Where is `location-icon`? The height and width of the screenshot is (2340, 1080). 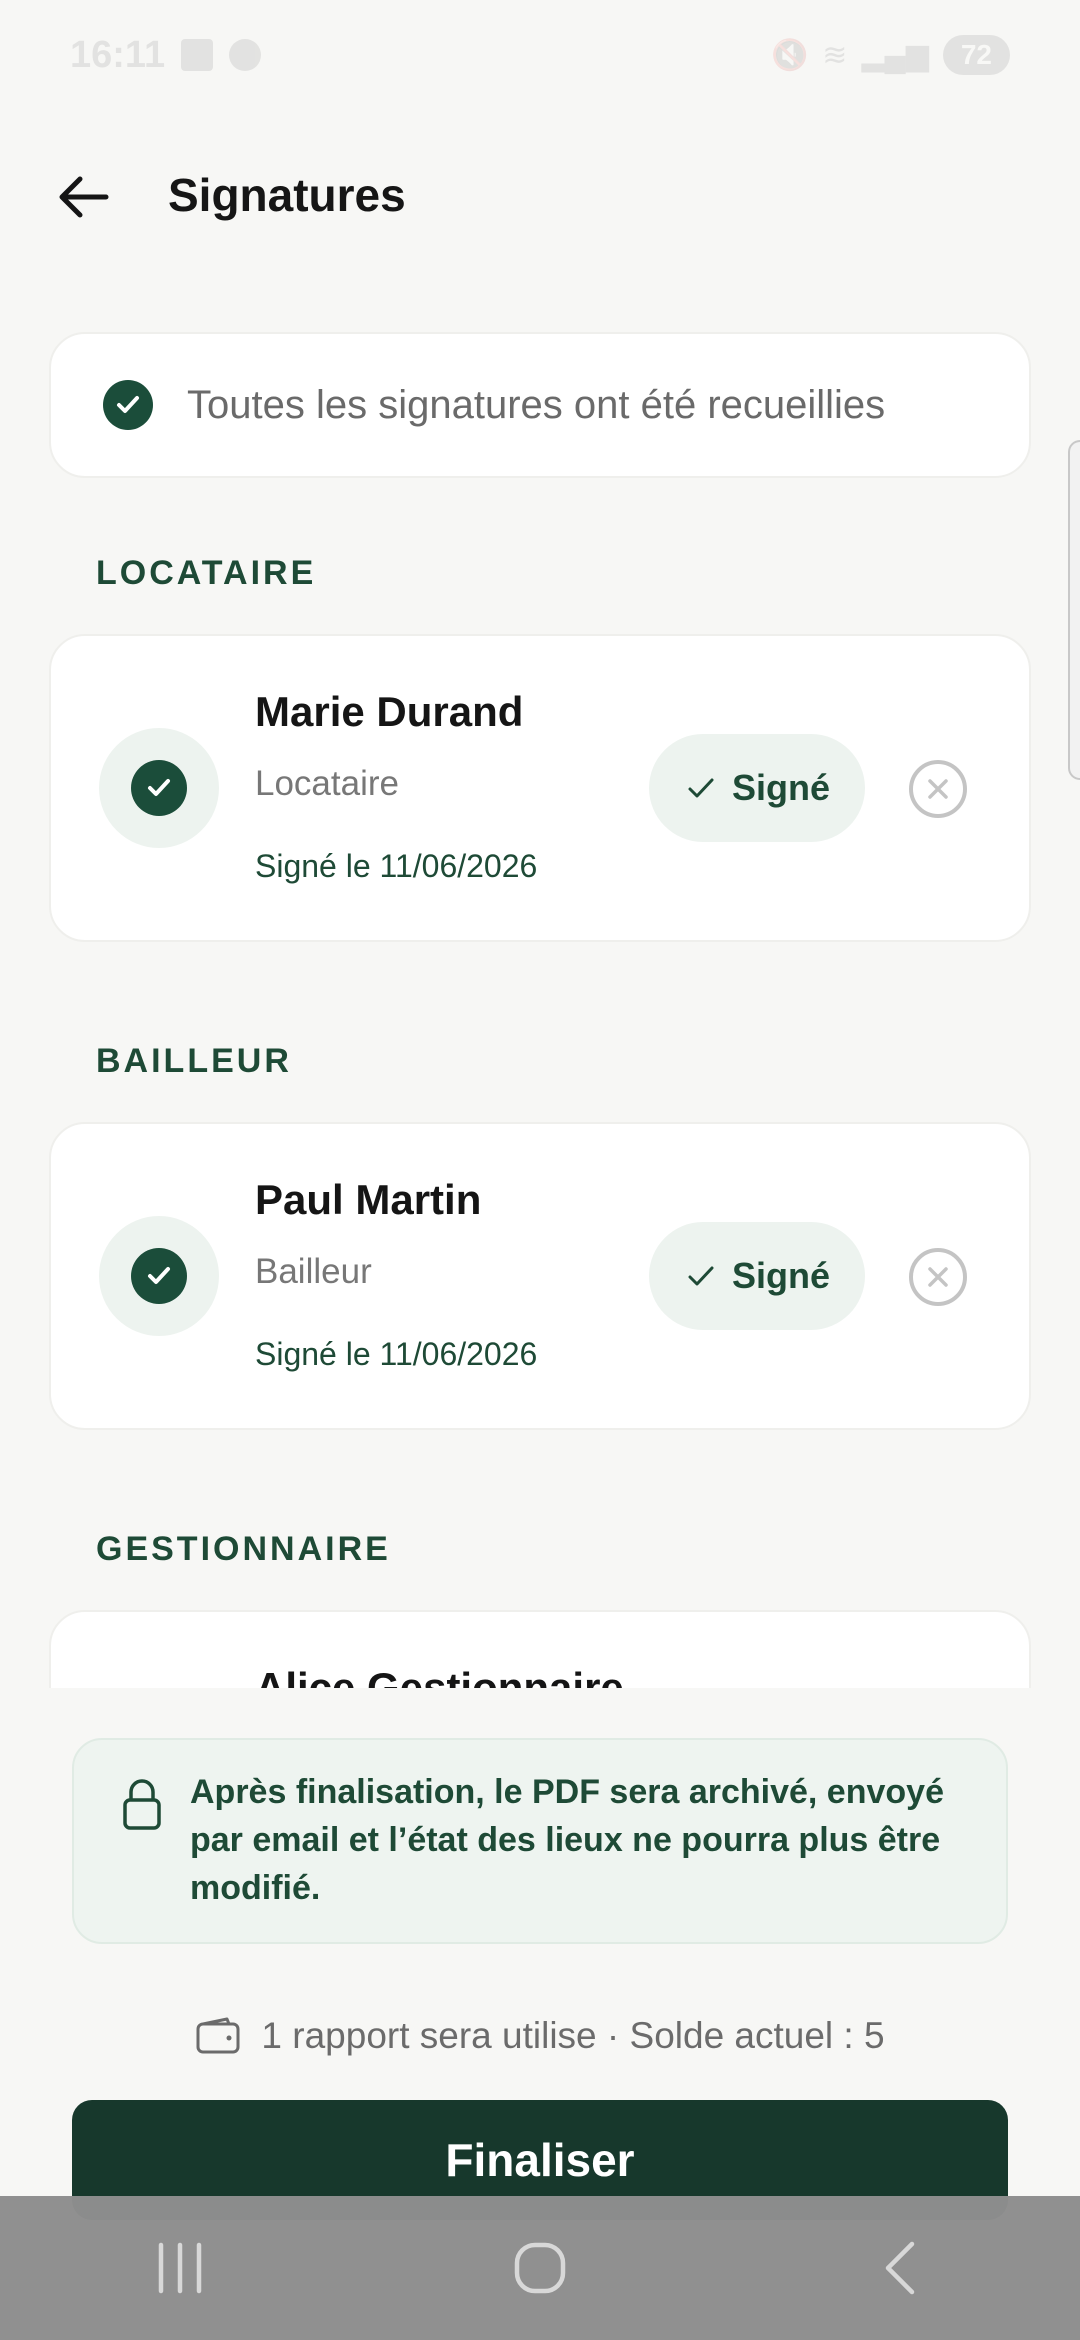 location-icon is located at coordinates (245, 55).